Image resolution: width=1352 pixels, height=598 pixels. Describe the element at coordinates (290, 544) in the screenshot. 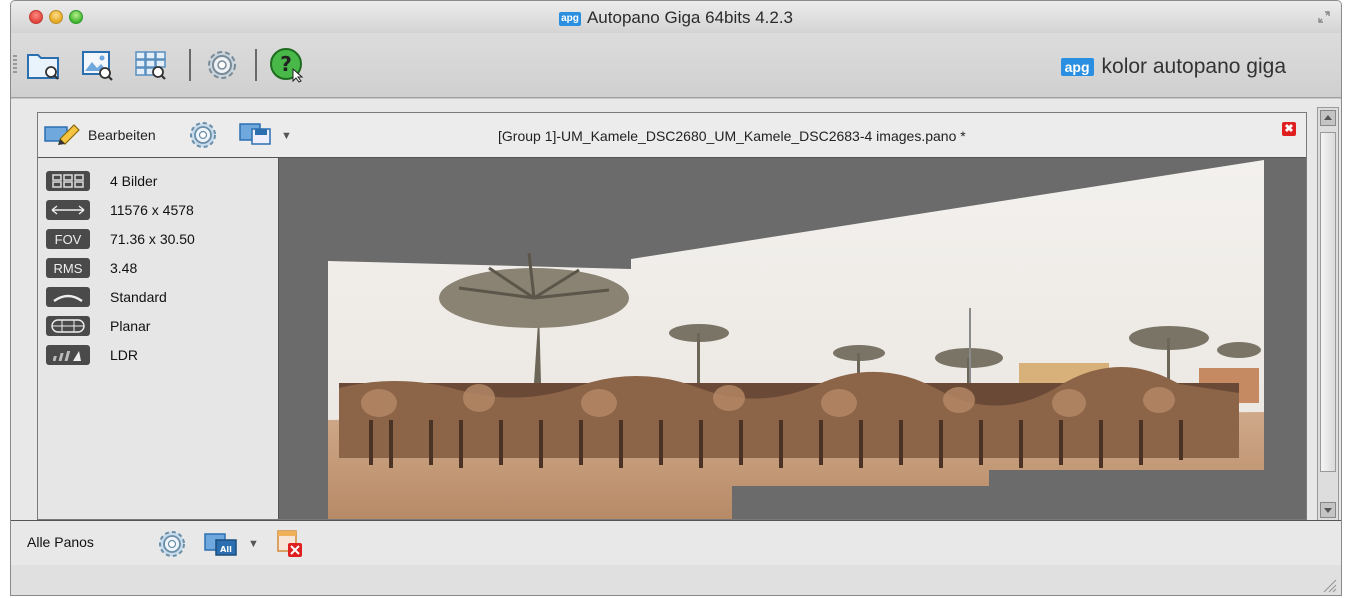

I see `remove-all-icon` at that location.